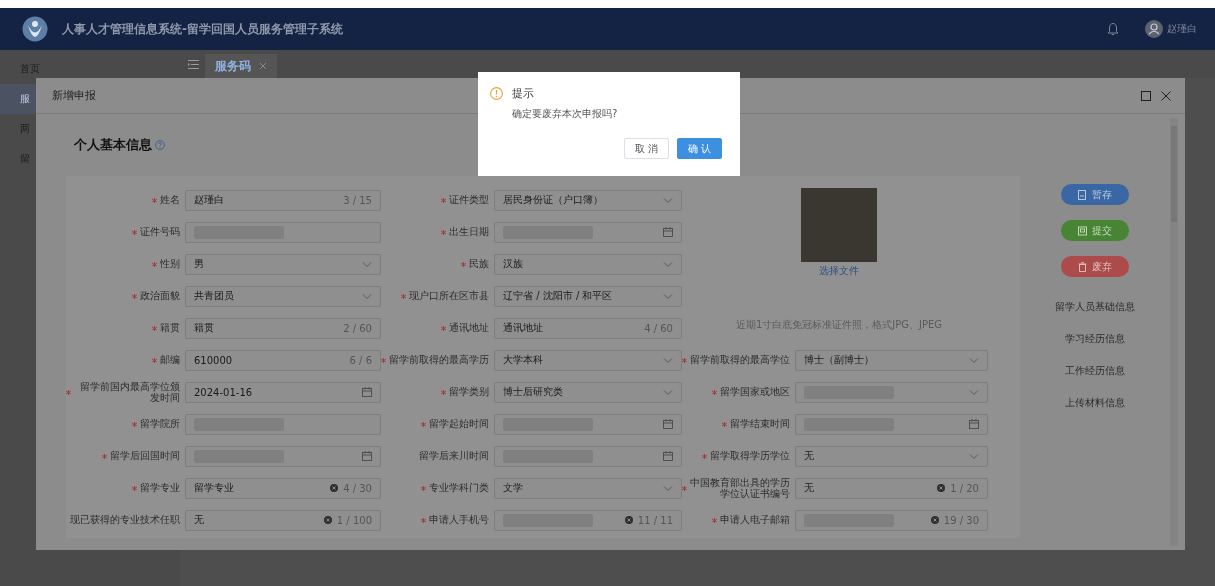  What do you see at coordinates (160, 488) in the screenshot?
I see `field-label: 留学专业` at bounding box center [160, 488].